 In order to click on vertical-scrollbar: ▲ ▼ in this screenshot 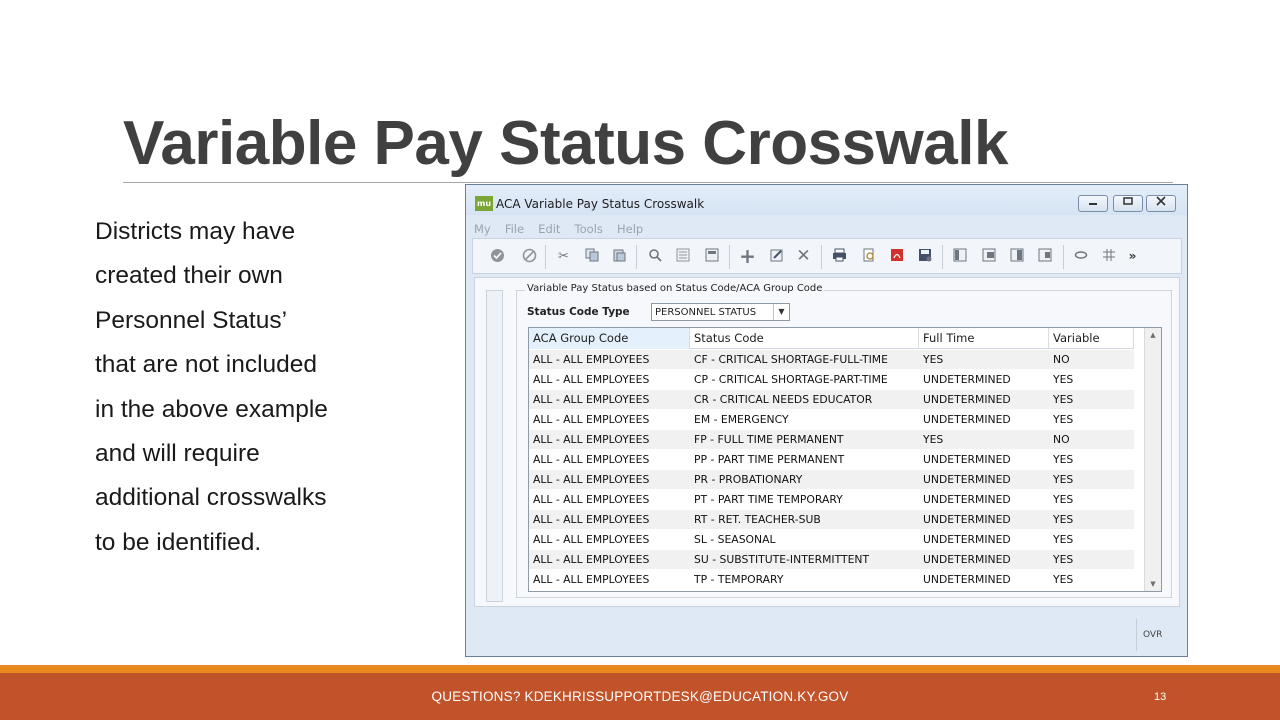, I will do `click(1152, 459)`.